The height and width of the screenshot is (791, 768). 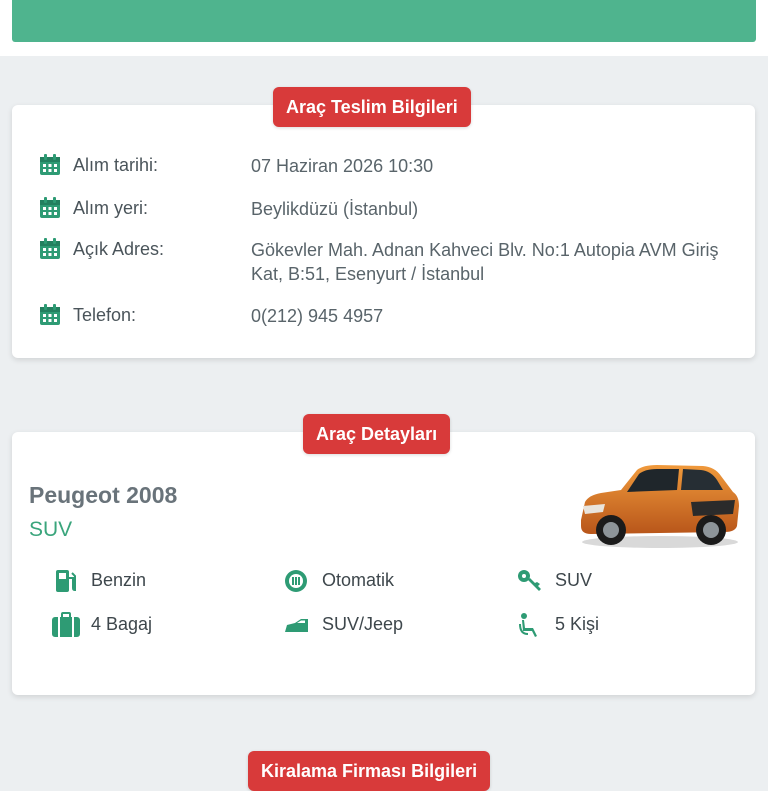 What do you see at coordinates (358, 580) in the screenshot?
I see `feature-transmission-text: Otomatik` at bounding box center [358, 580].